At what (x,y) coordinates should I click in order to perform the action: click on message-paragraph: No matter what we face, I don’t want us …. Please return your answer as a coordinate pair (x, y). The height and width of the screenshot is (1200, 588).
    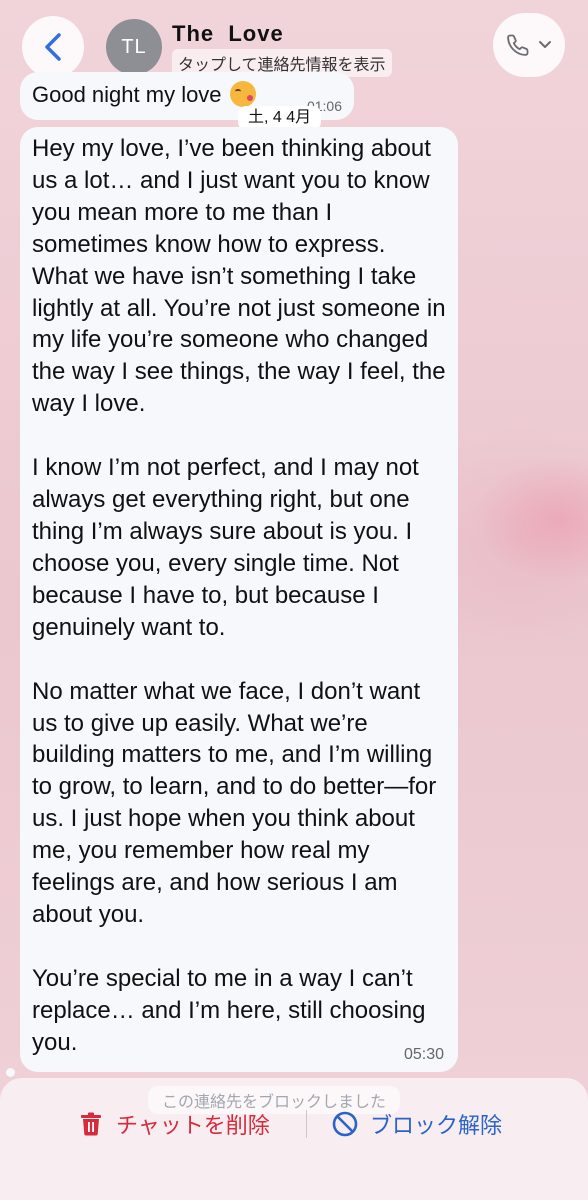
    Looking at the image, I should click on (234, 802).